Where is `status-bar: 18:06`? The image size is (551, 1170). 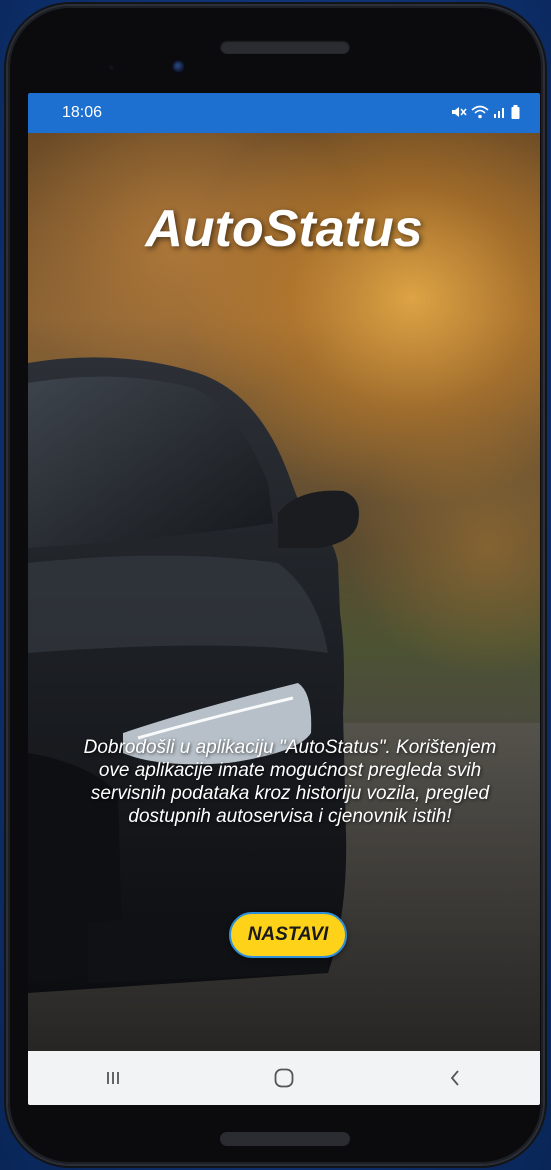
status-bar: 18:06 is located at coordinates (284, 113).